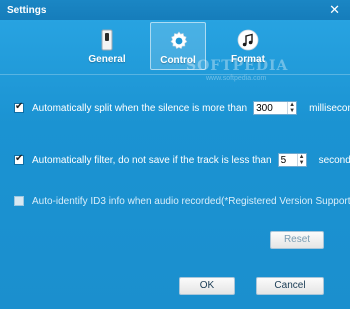 The height and width of the screenshot is (309, 350). What do you see at coordinates (107, 40) in the screenshot?
I see `switch-icon` at bounding box center [107, 40].